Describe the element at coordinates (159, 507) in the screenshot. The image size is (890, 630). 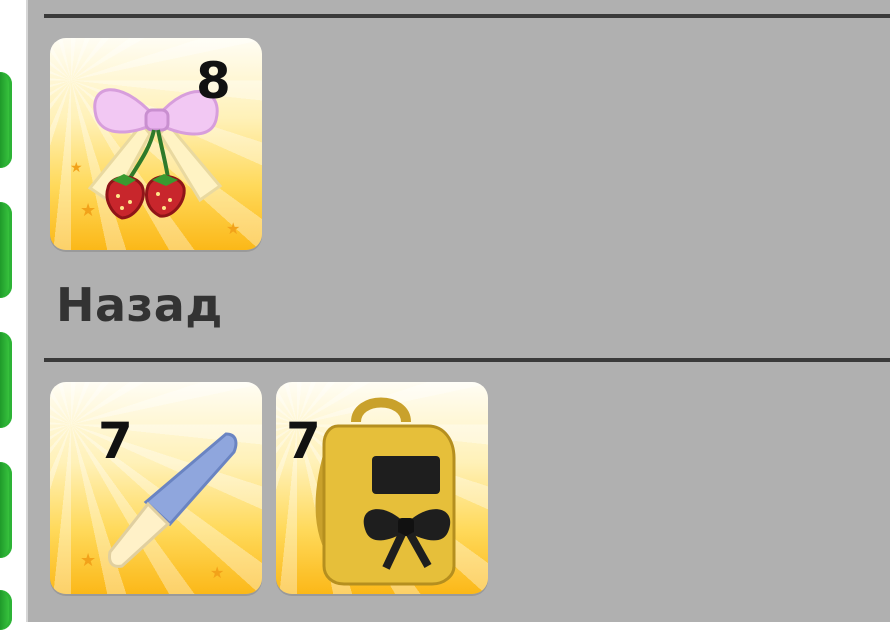
I see `knife-icon: ★ ★` at that location.